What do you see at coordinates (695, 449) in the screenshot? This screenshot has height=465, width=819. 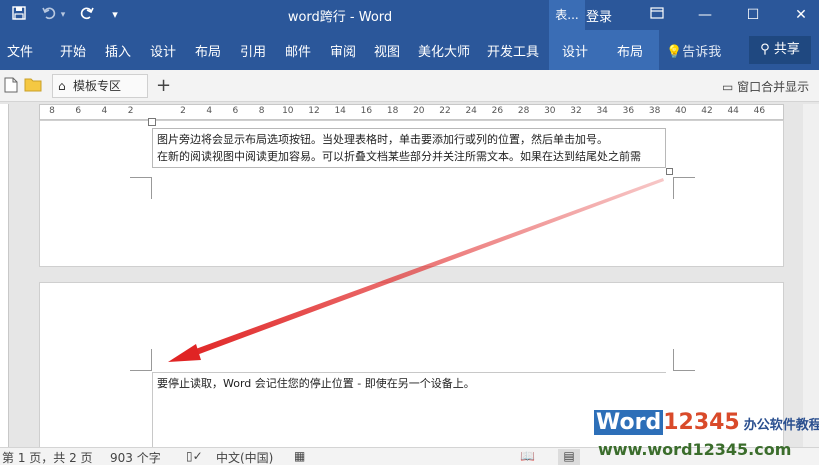 I see `watermark-url: www.word12345.com` at bounding box center [695, 449].